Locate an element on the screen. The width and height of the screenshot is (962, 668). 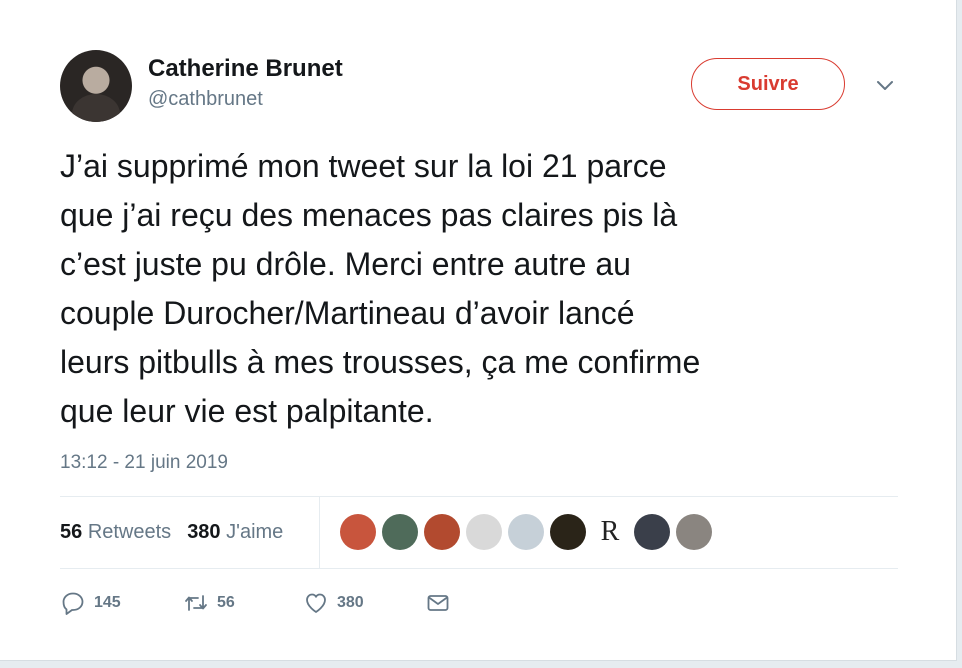
like-count: 380 is located at coordinates (350, 602).